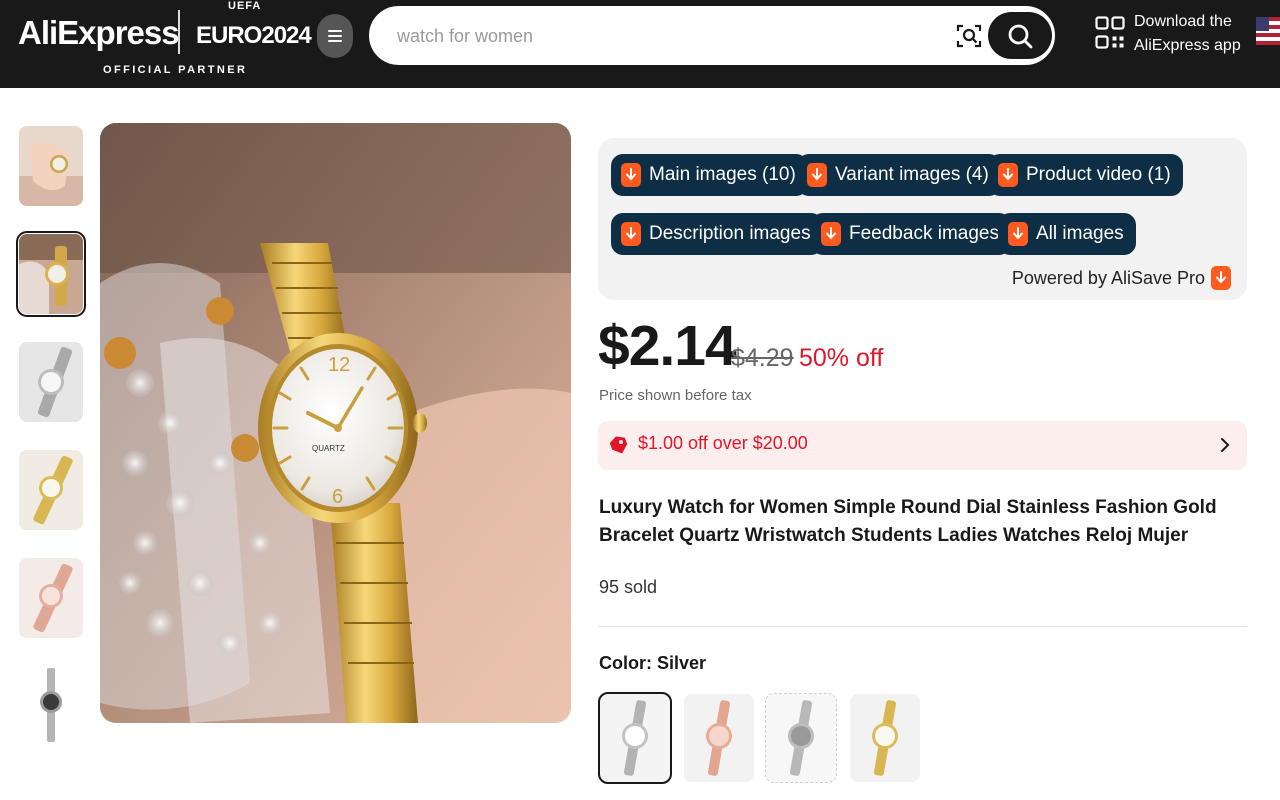 The height and width of the screenshot is (800, 1280). I want to click on image-search-icon, so click(969, 36).